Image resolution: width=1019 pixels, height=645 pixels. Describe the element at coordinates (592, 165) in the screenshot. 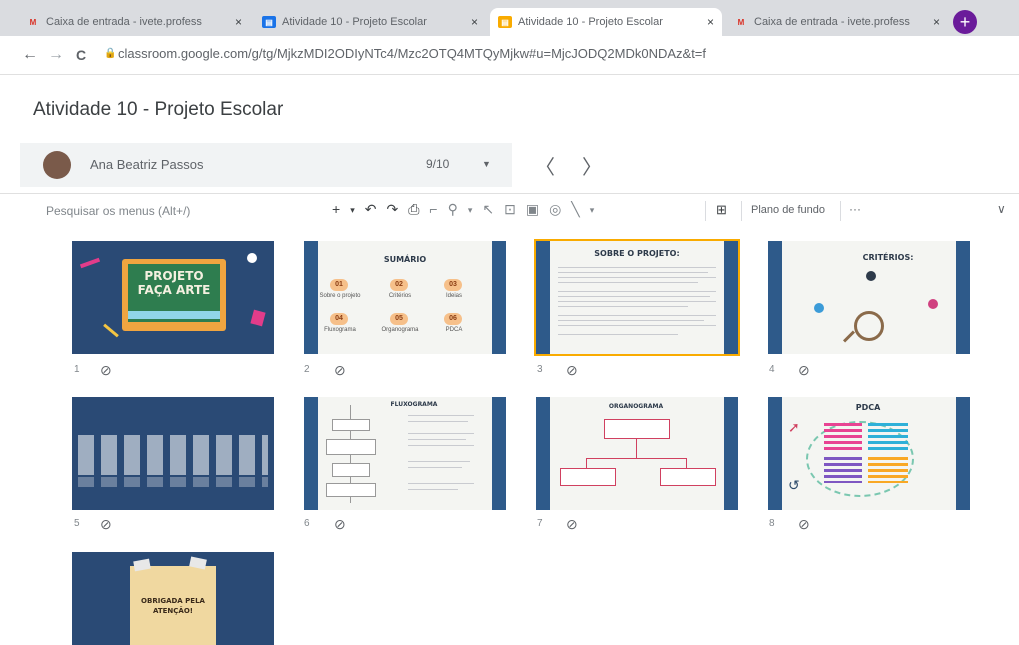

I see `next-student-button: 〉` at that location.